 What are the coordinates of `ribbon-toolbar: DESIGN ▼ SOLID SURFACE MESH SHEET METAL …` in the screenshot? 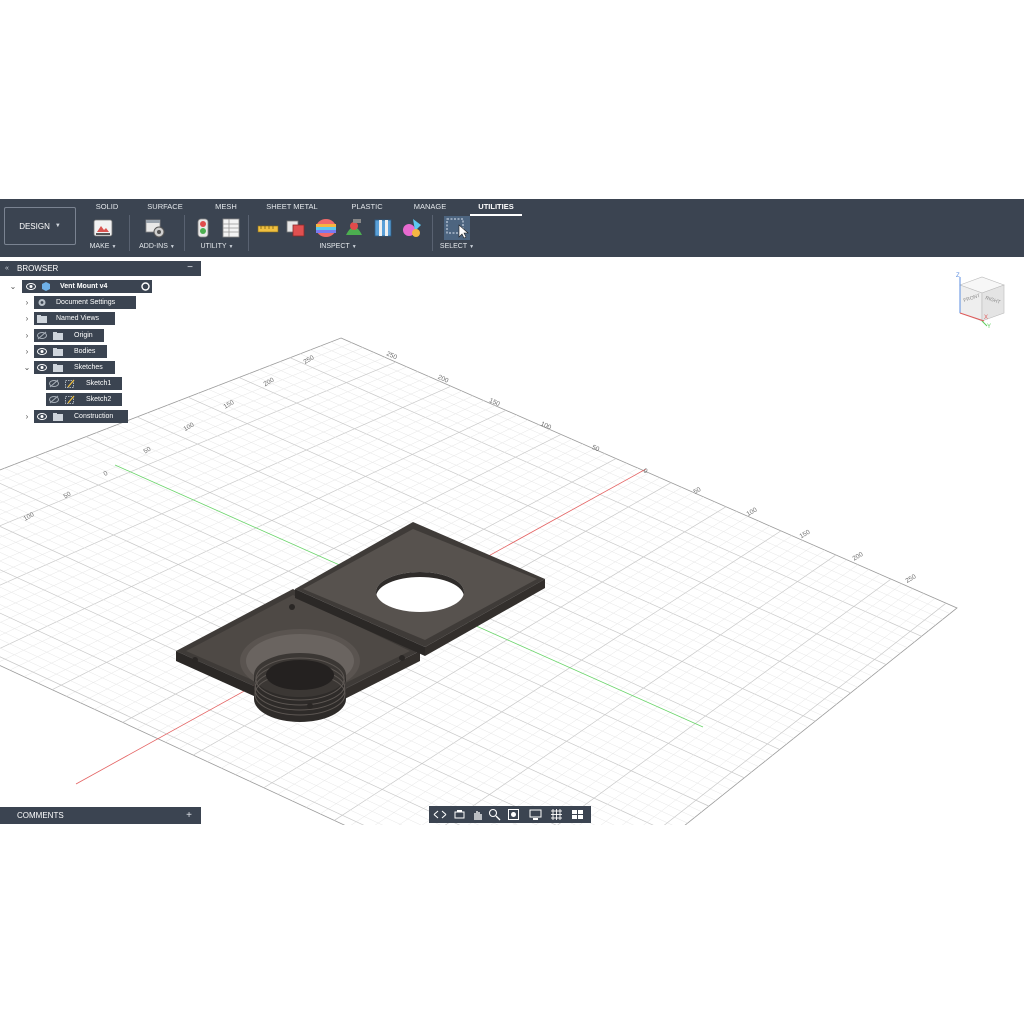 It's located at (512, 228).